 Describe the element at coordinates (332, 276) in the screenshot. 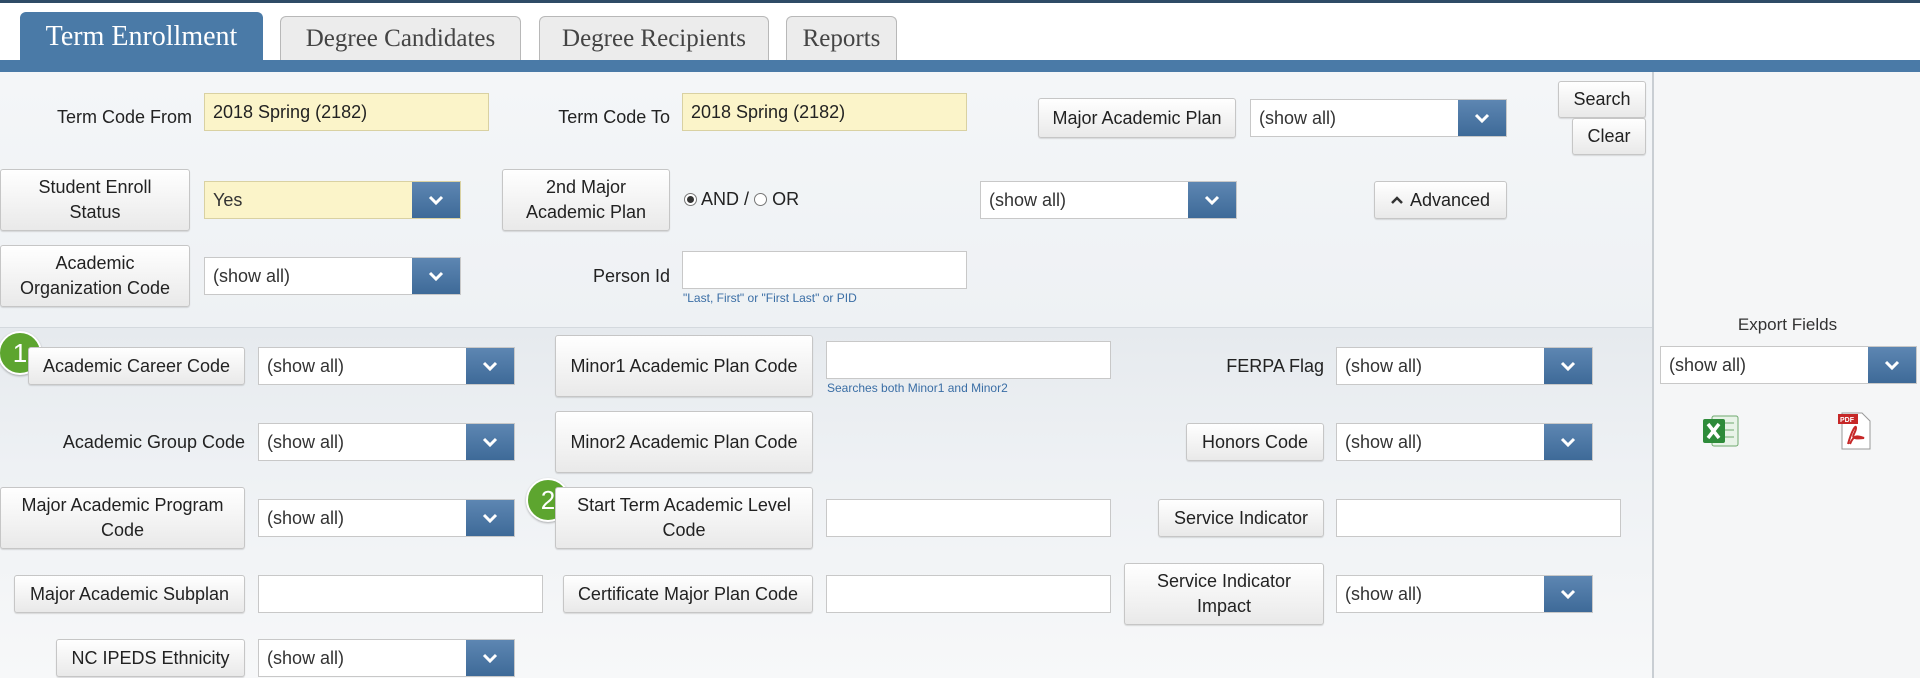

I see `academic-organization-code-dropdown: (show all)` at that location.